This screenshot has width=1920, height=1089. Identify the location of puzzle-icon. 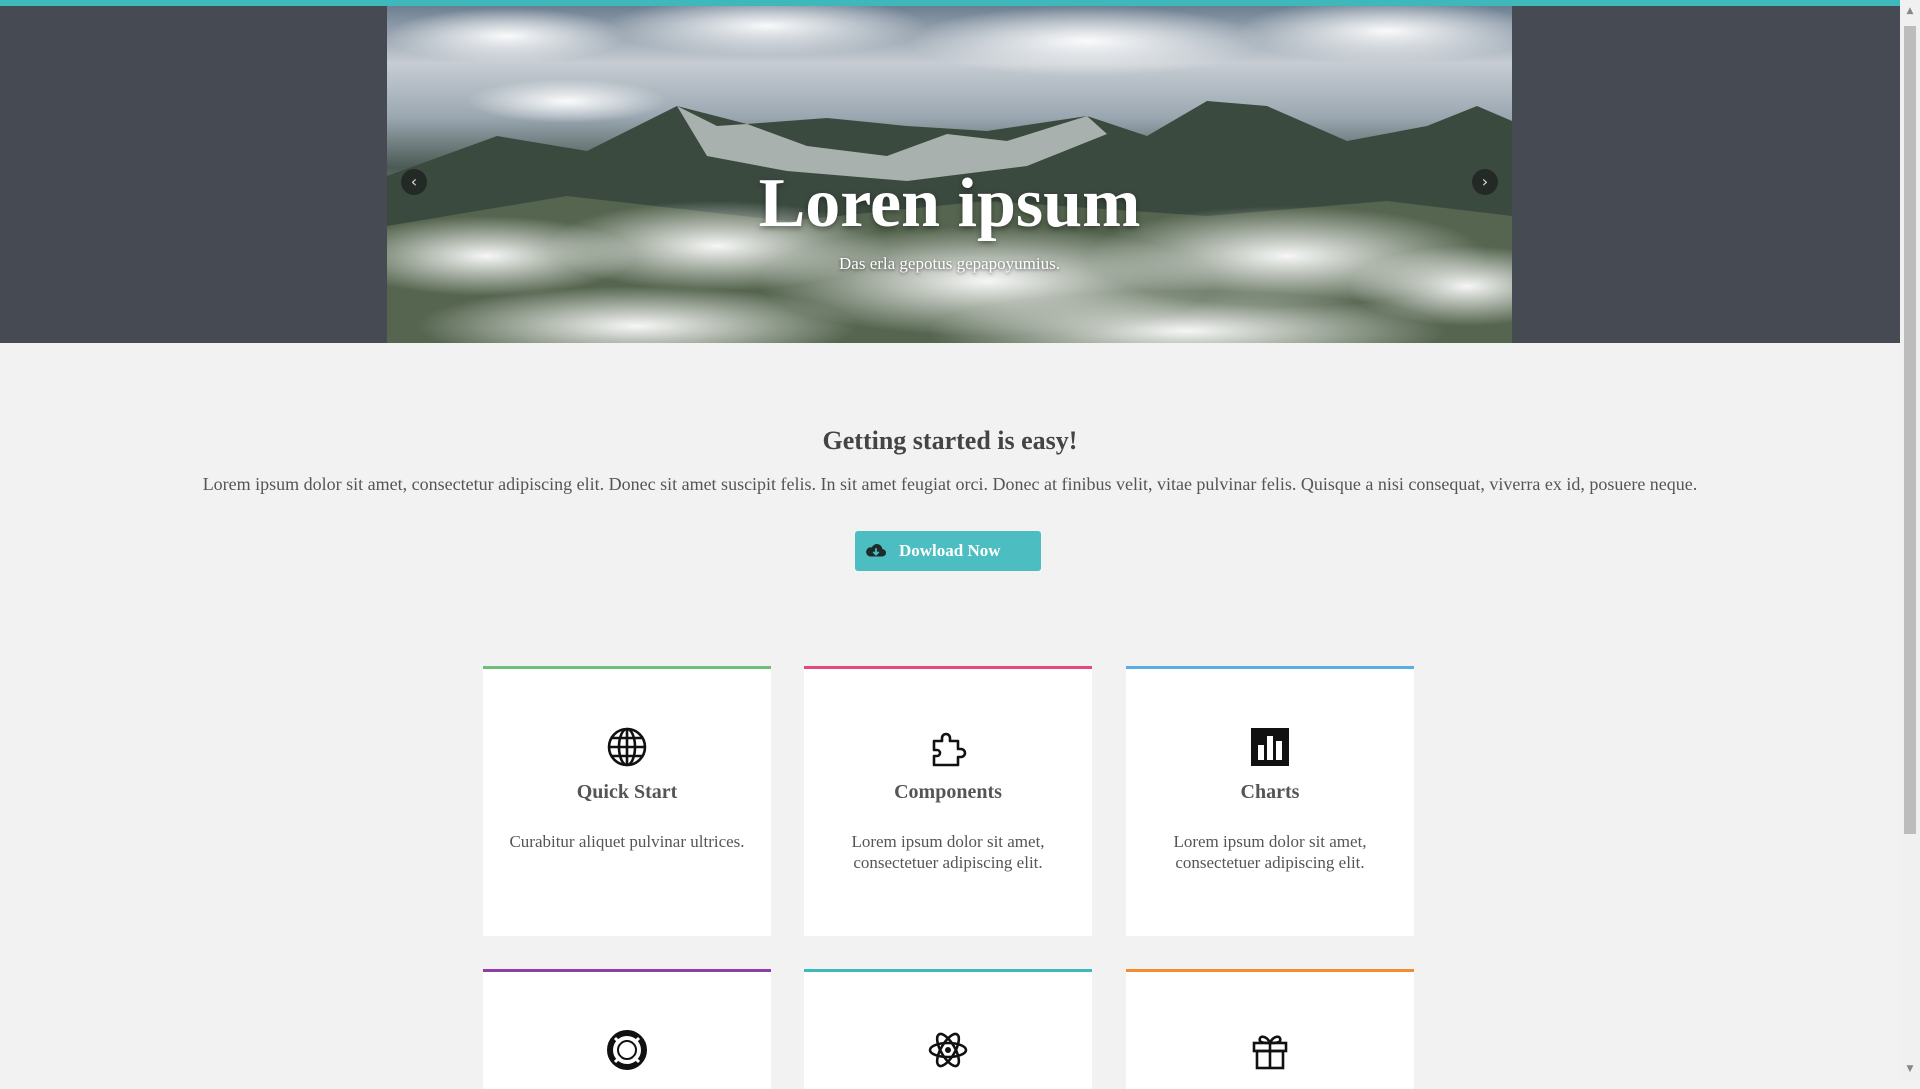
(949, 749).